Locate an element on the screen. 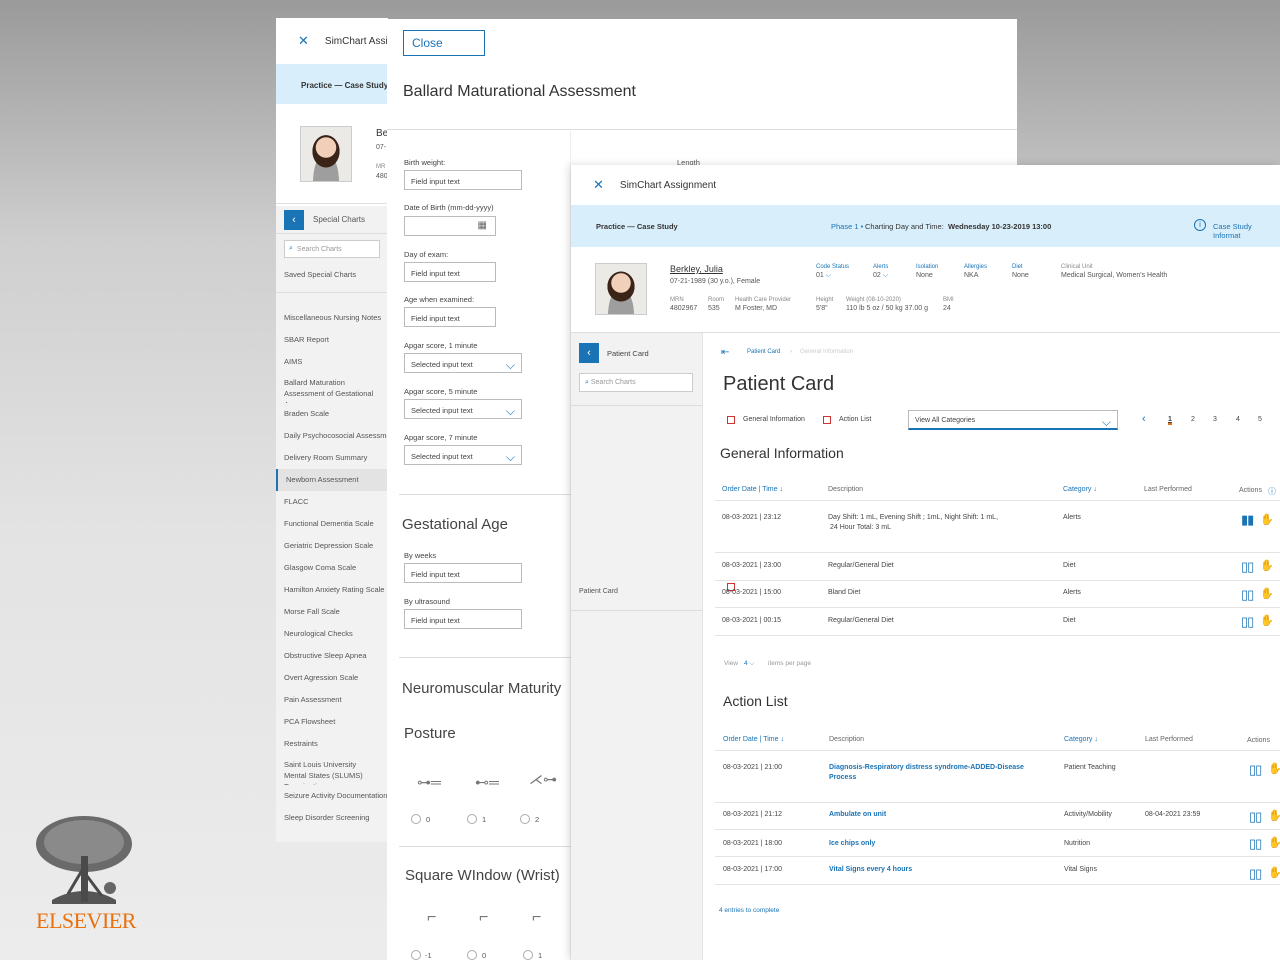  window-header: ✕ SimChart Assignment is located at coordinates (925, 185).